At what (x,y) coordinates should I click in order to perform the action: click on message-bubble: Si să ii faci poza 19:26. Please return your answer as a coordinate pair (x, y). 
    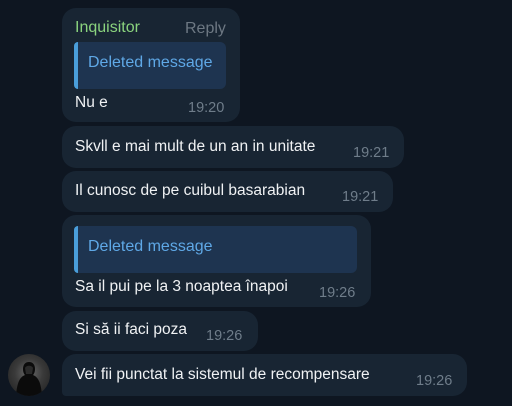
    Looking at the image, I should click on (160, 331).